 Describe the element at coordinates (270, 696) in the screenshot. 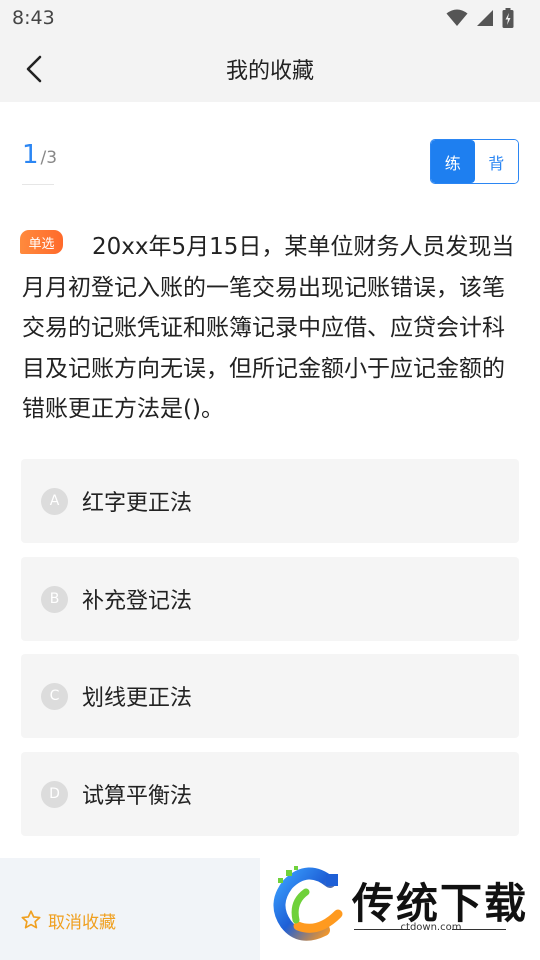

I see `option-c: C 划线更正法` at that location.